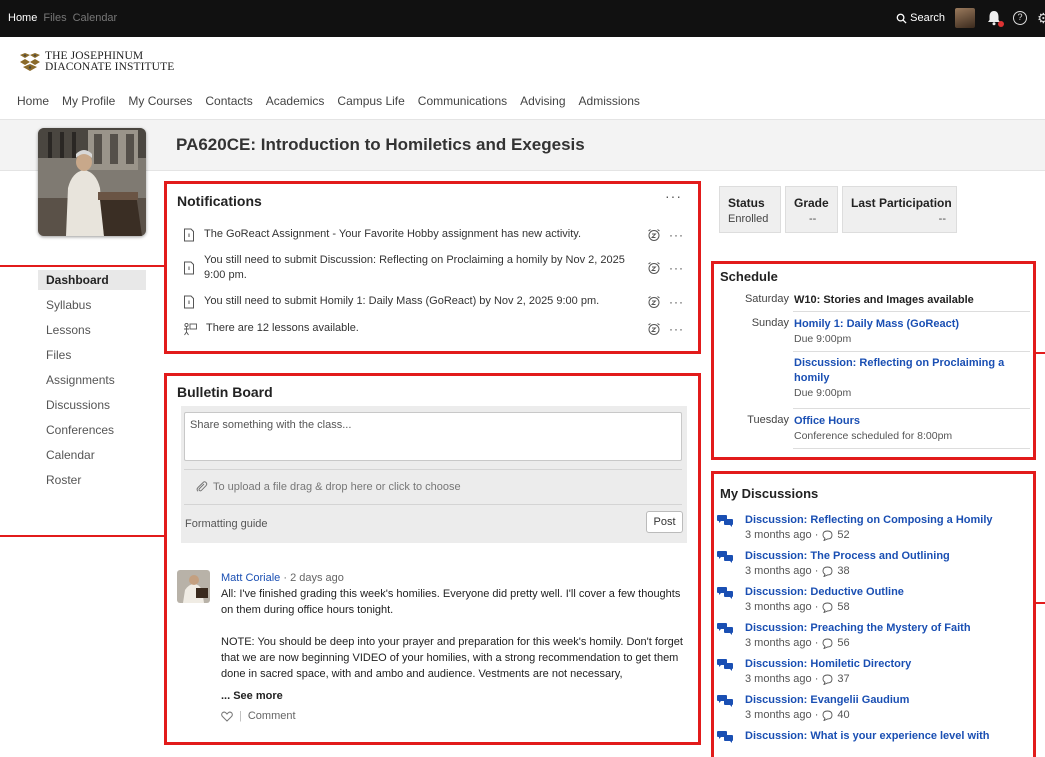 The width and height of the screenshot is (1045, 757). I want to click on tab-calendar: Calendar, so click(95, 18).